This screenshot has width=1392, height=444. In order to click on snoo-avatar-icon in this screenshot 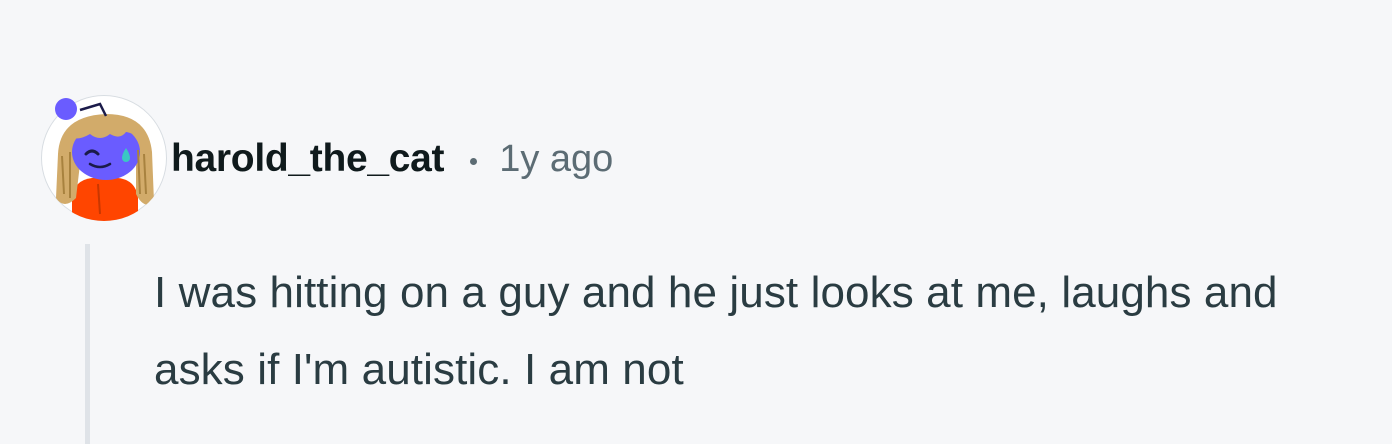, I will do `click(104, 158)`.